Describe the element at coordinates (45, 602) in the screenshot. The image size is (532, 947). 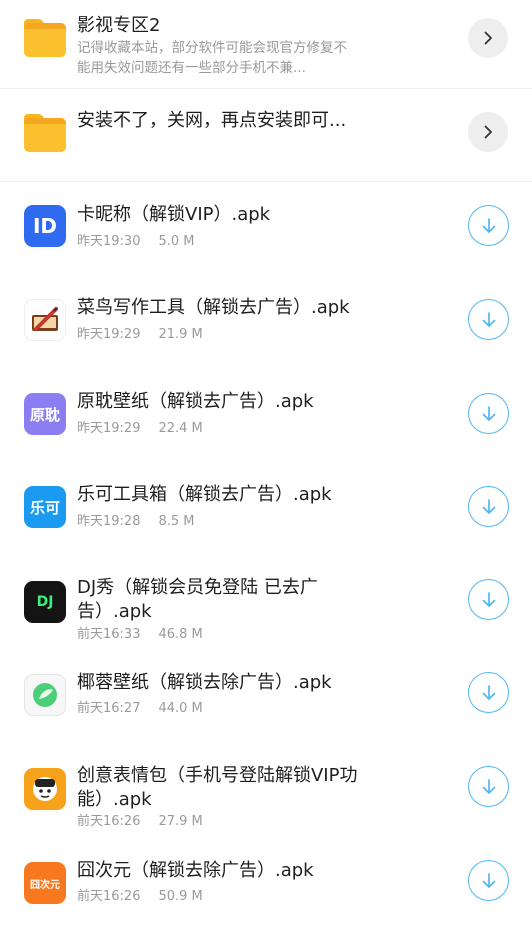
I see `app-icon-djxiu: DJ` at that location.